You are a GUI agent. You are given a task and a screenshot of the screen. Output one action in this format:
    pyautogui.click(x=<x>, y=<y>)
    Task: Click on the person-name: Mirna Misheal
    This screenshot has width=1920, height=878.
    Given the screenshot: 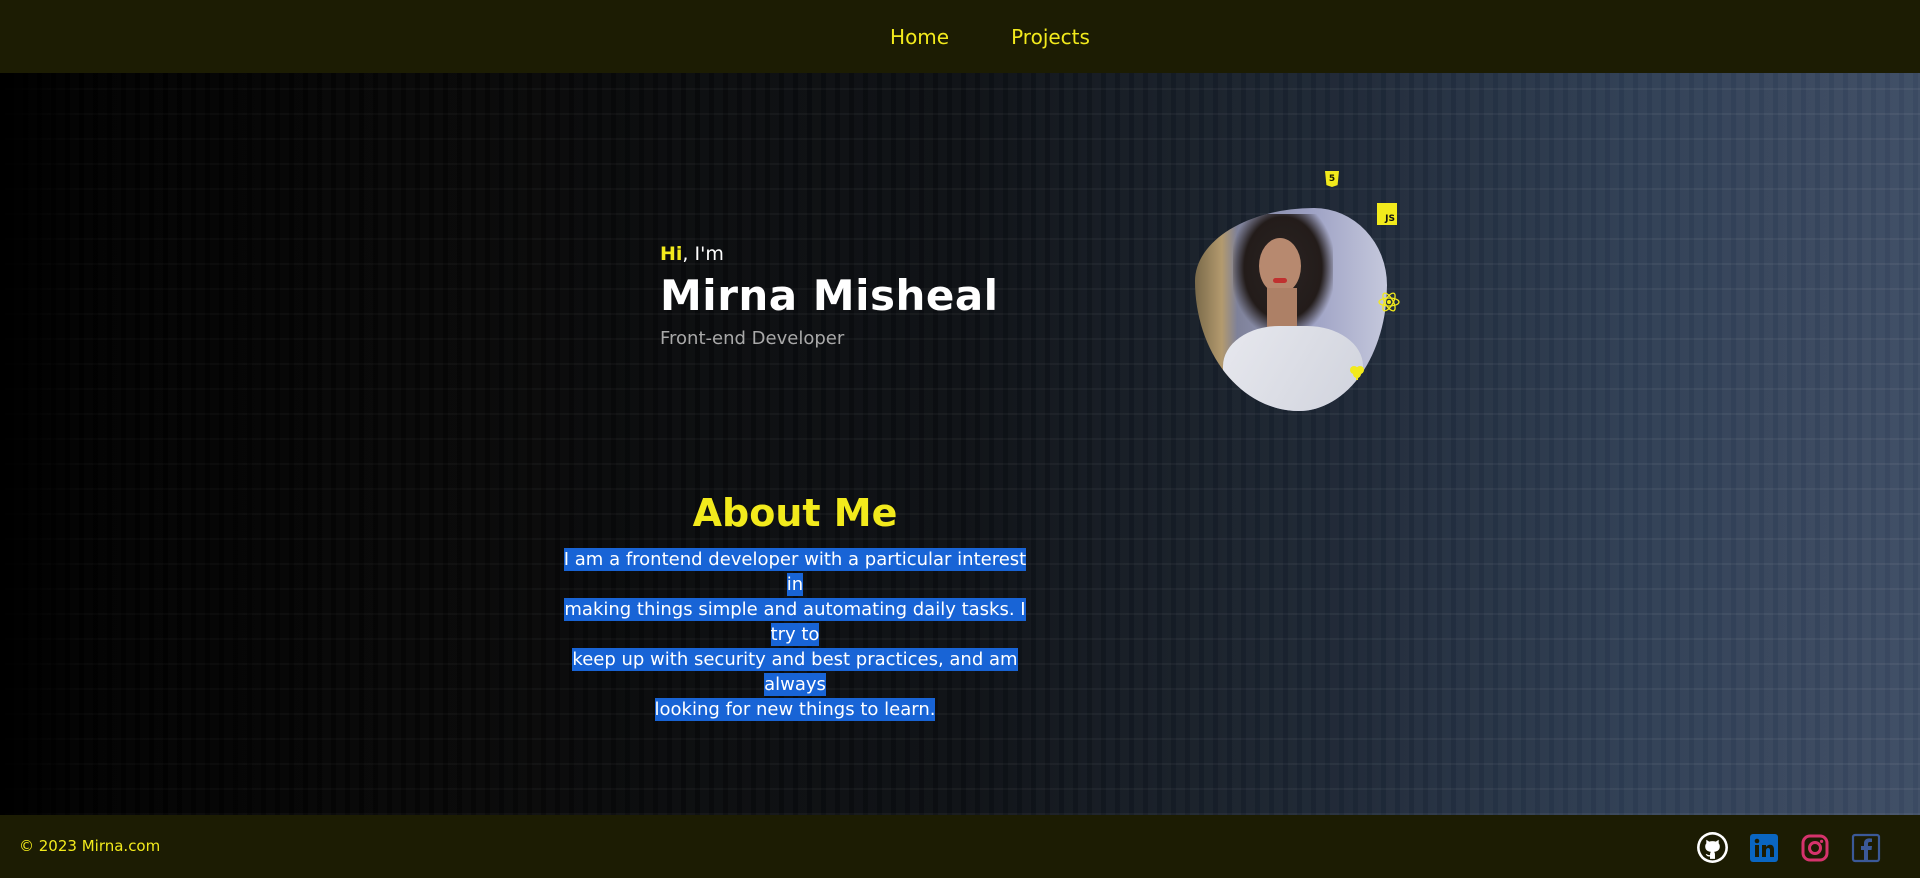 What is the action you would take?
    pyautogui.click(x=829, y=295)
    